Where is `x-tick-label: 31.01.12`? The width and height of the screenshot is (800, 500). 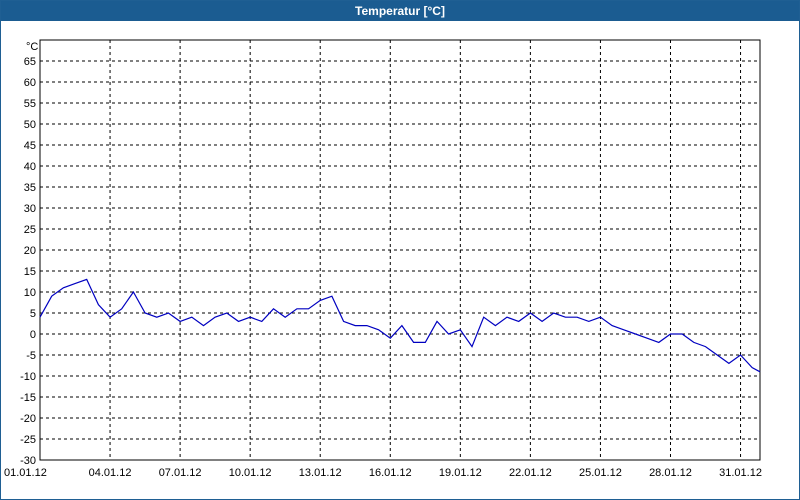 x-tick-label: 31.01.12 is located at coordinates (740, 473).